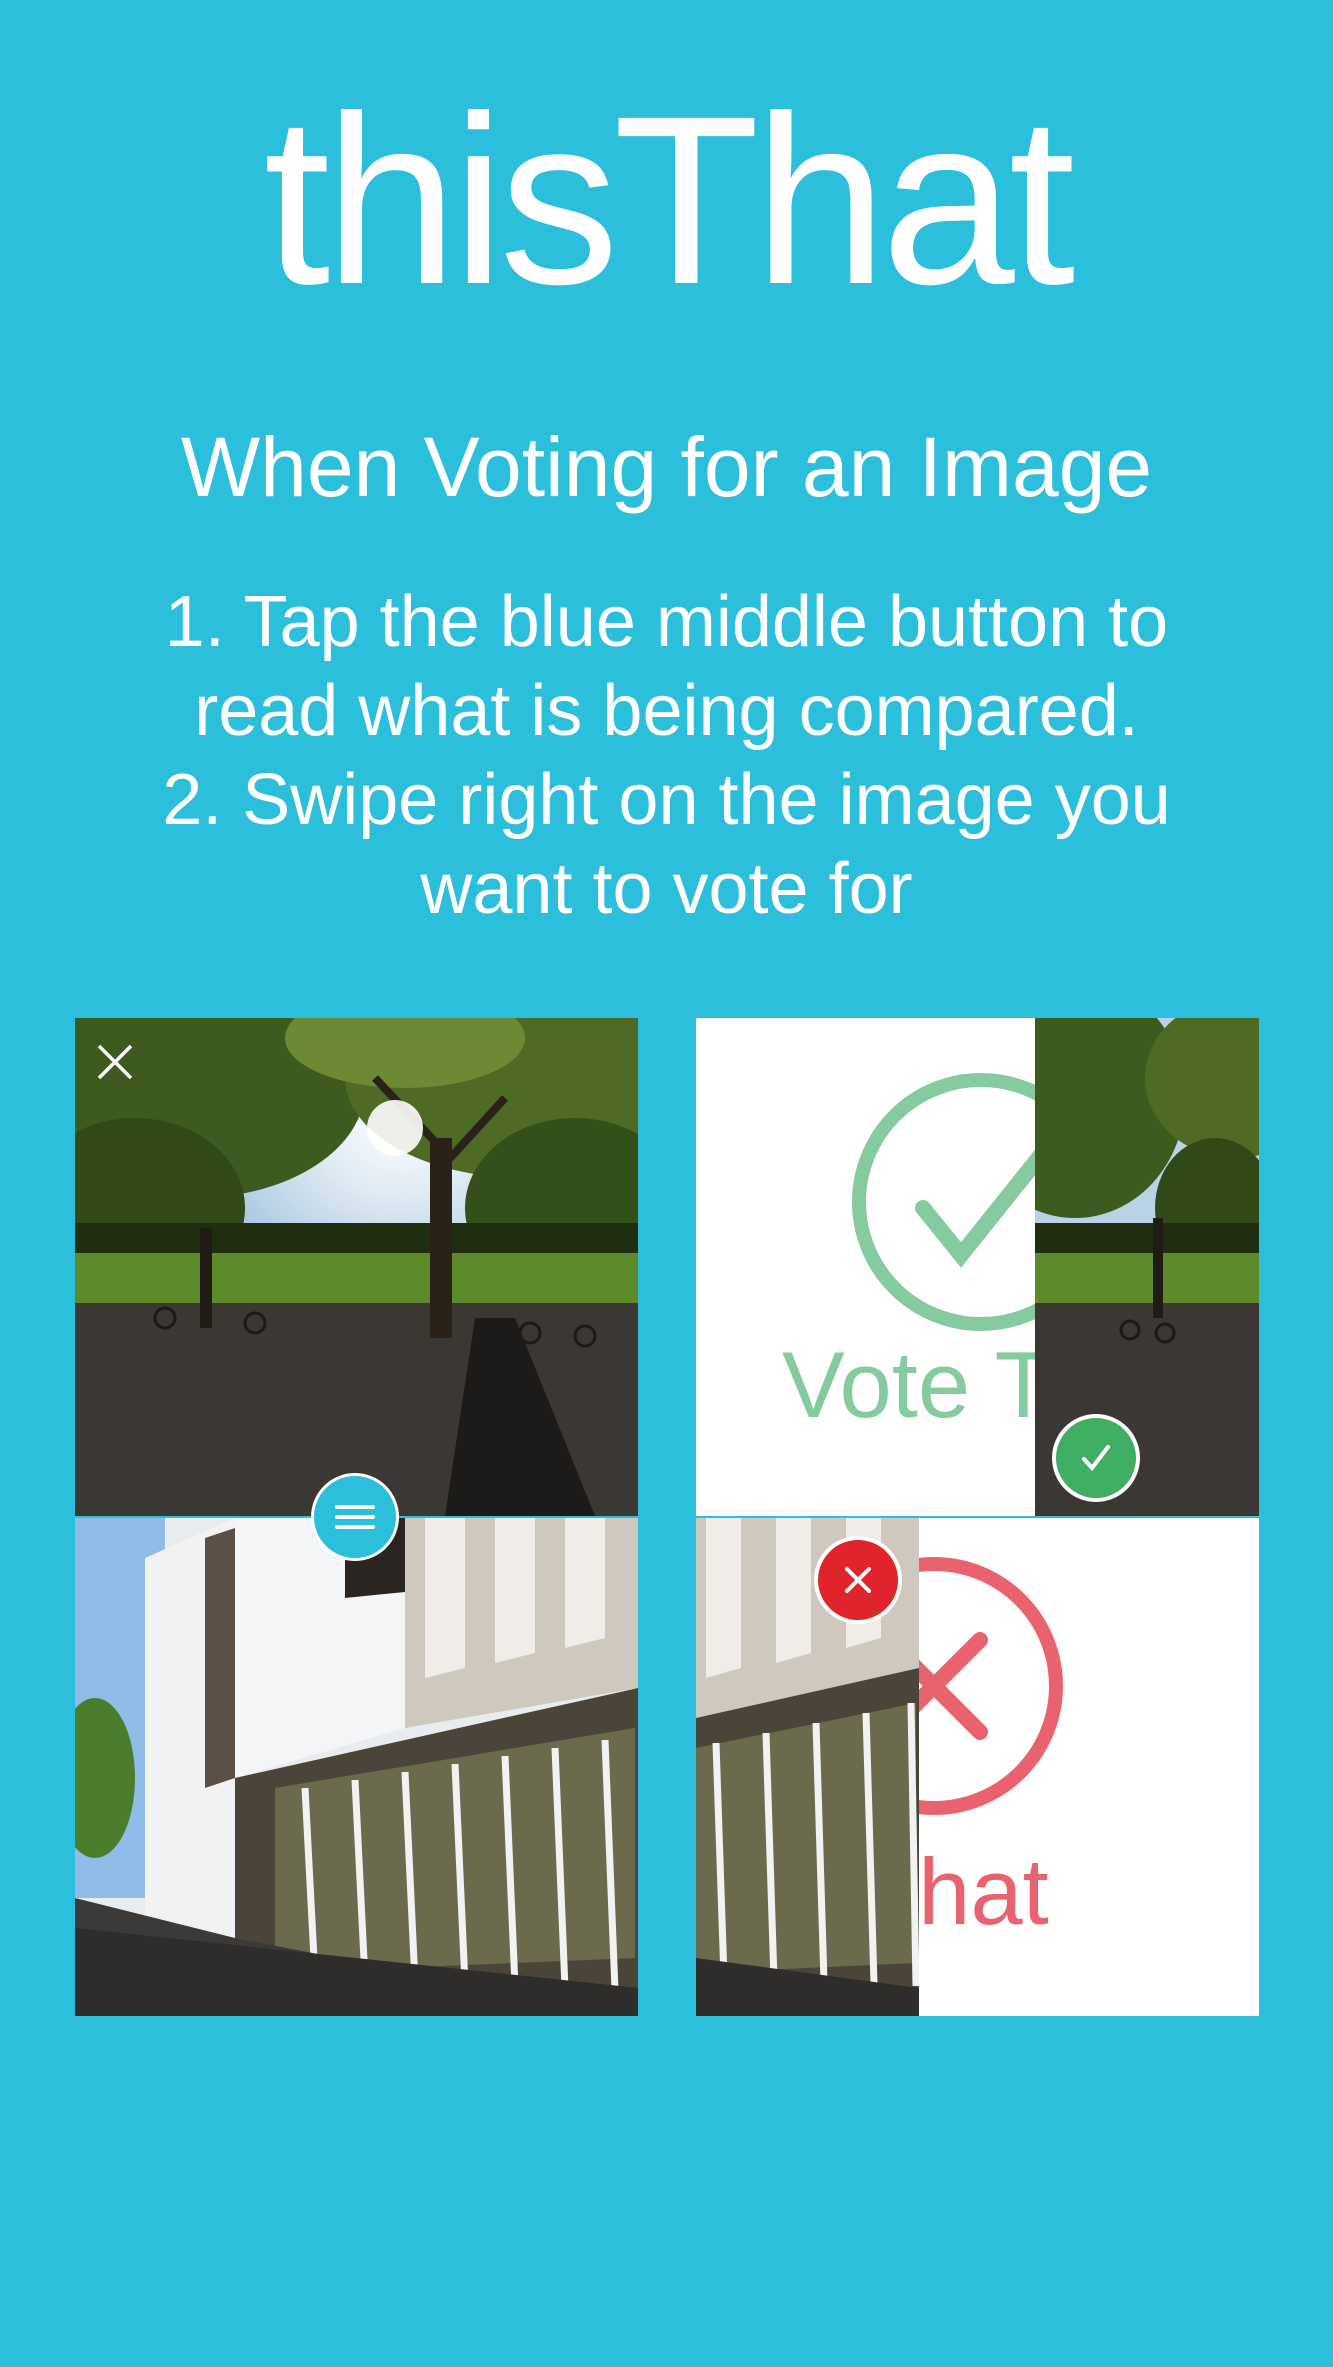 This screenshot has height=2367, width=1333. I want to click on instruction-line: 2. Swipe right on the image you, so click(666, 800).